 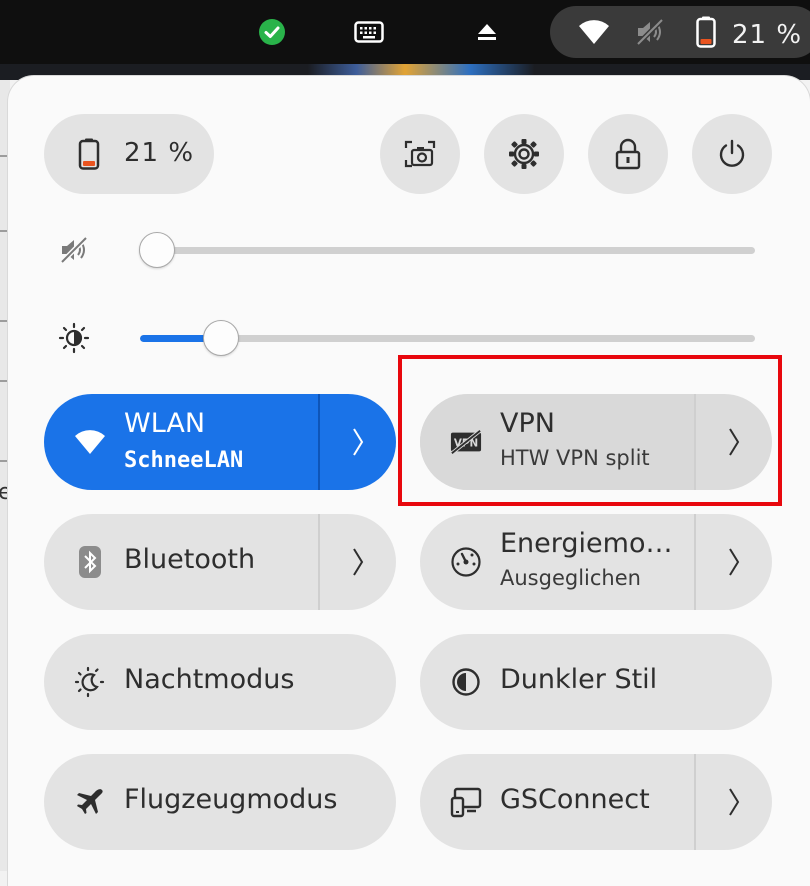 What do you see at coordinates (557, 562) in the screenshot?
I see `power-profile-toggle: Energiemo… Ausgeglichen` at bounding box center [557, 562].